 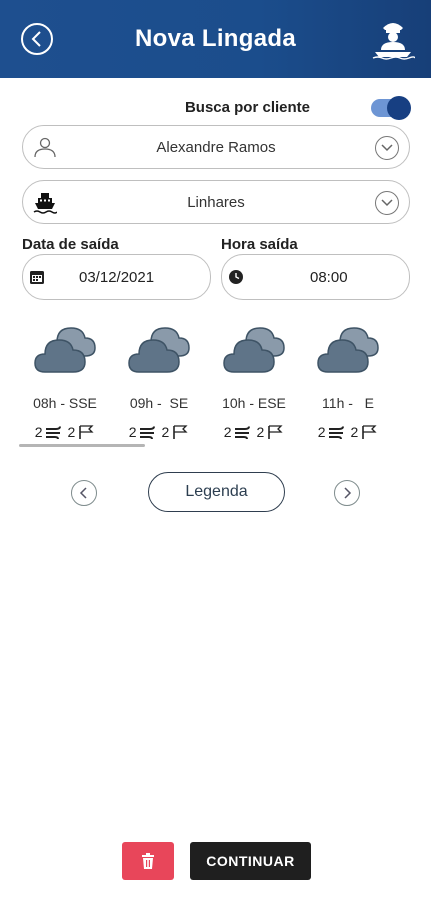 I want to click on app-header: Nova Lingada, so click(x=215, y=39).